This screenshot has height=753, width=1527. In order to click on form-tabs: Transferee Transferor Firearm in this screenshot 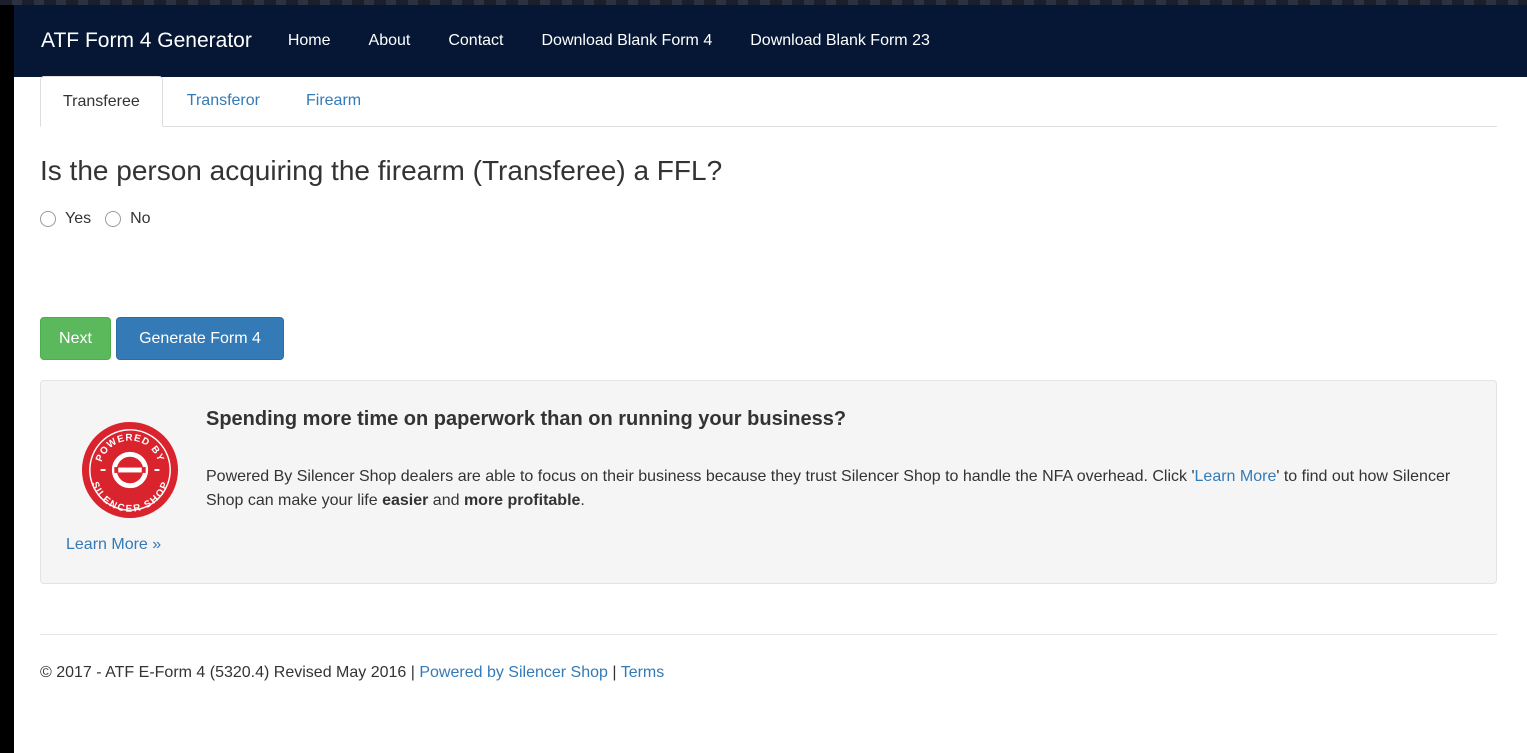, I will do `click(768, 101)`.